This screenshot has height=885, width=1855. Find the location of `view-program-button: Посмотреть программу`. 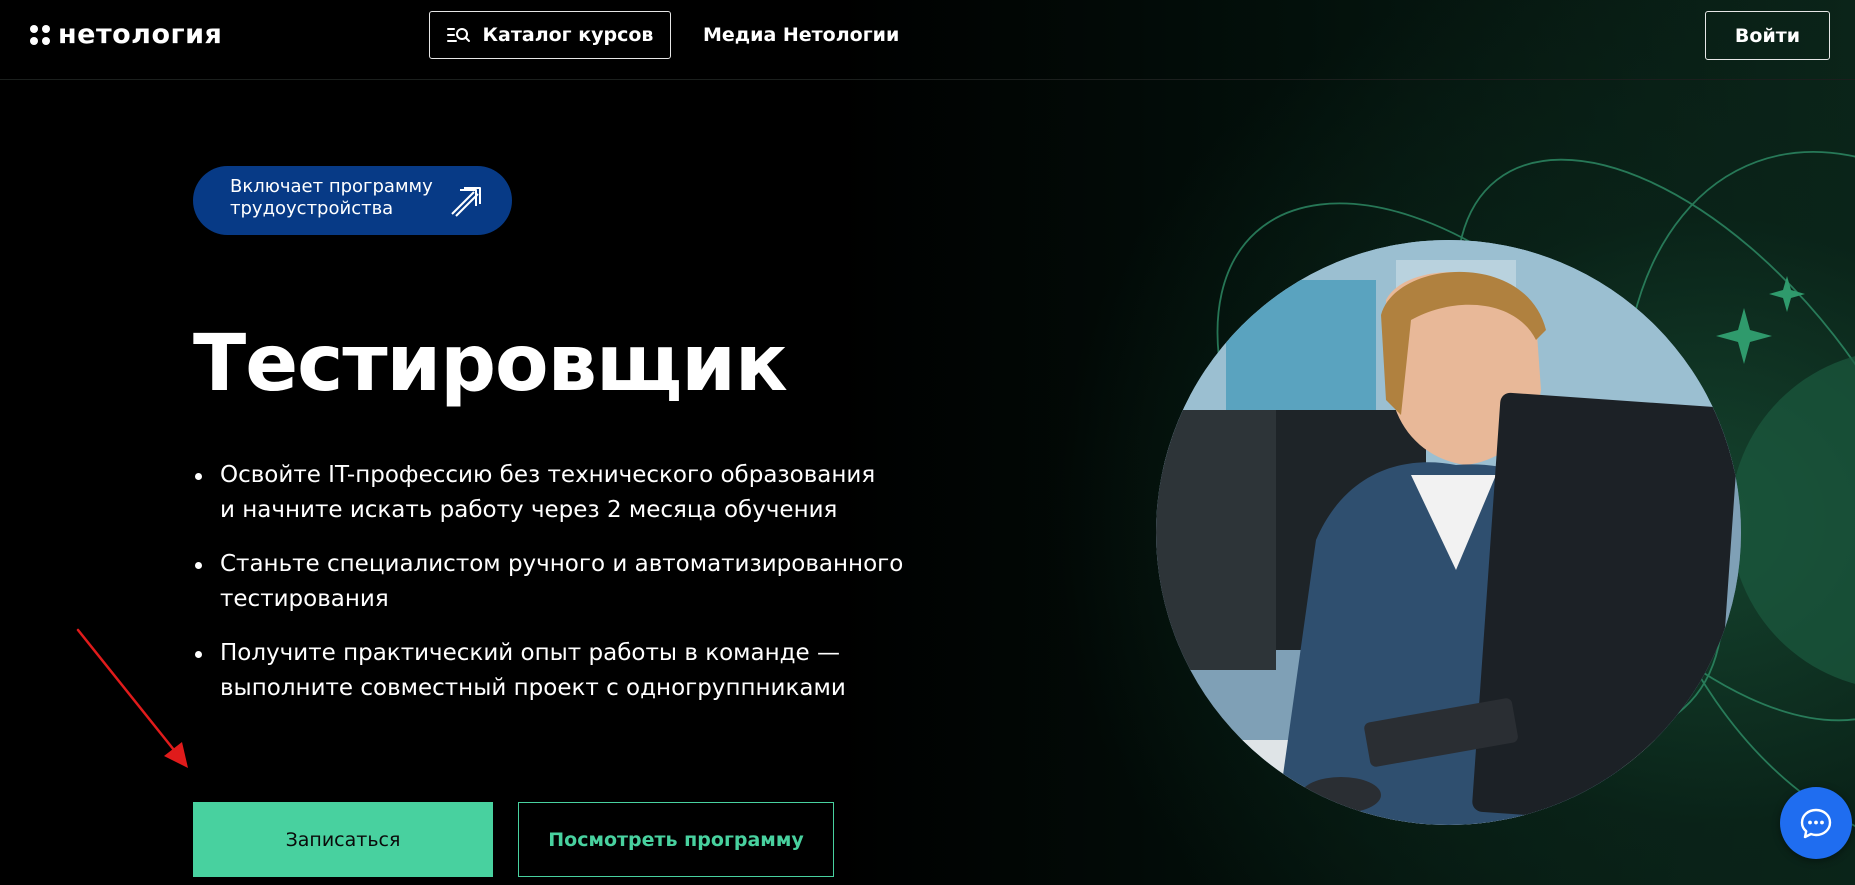

view-program-button: Посмотреть программу is located at coordinates (676, 839).